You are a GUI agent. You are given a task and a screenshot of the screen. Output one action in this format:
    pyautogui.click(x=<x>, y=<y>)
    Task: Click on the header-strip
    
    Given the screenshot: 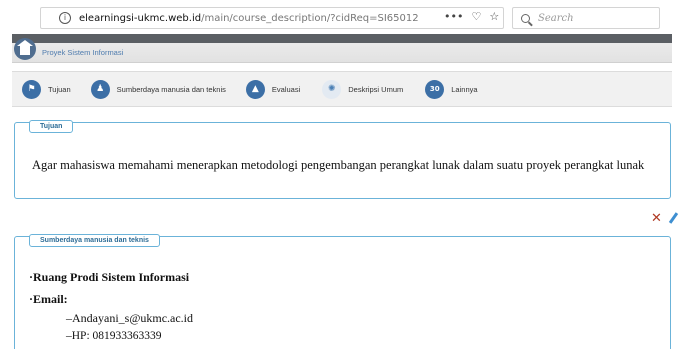 What is the action you would take?
    pyautogui.click(x=342, y=38)
    